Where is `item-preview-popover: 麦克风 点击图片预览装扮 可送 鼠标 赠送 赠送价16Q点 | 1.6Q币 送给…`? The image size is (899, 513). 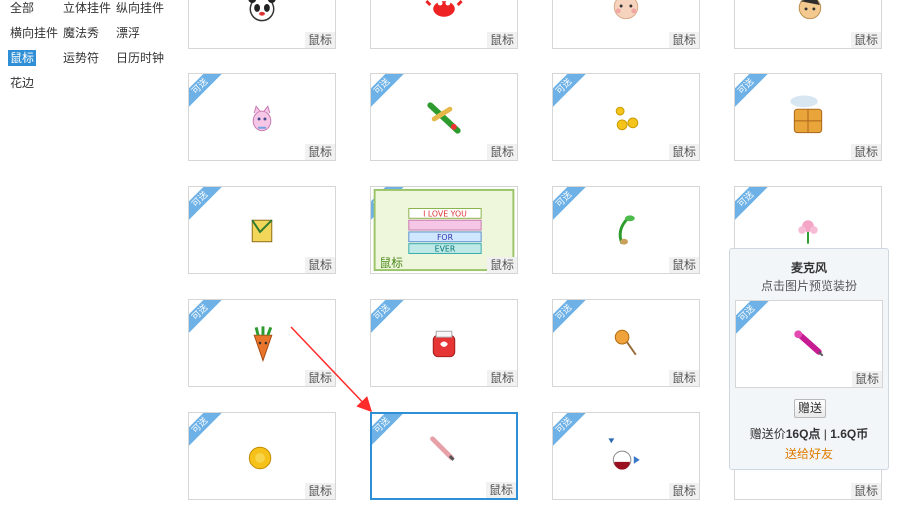 item-preview-popover: 麦克风 点击图片预览装扮 可送 鼠标 赠送 赠送价16Q点 | 1.6Q币 送给… is located at coordinates (809, 359).